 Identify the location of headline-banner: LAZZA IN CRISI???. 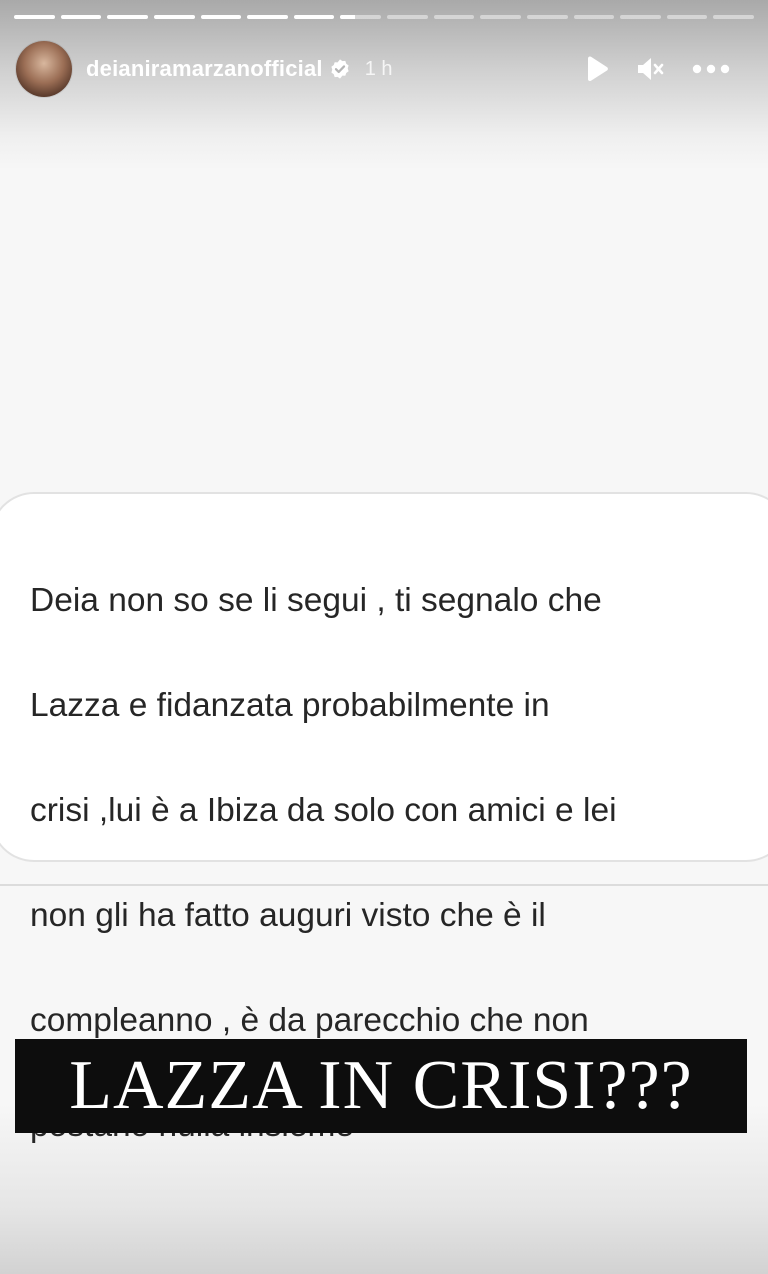
(381, 1086).